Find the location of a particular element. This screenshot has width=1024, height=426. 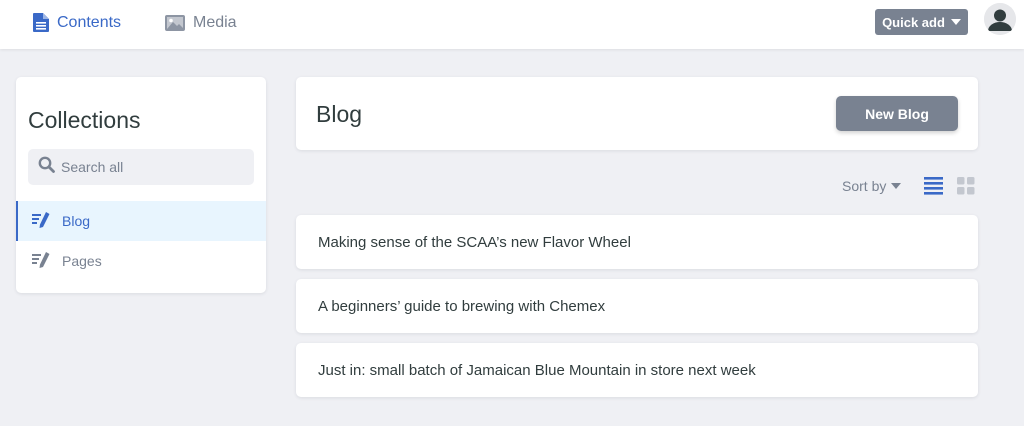

user-avatar-icon is located at coordinates (1000, 19).